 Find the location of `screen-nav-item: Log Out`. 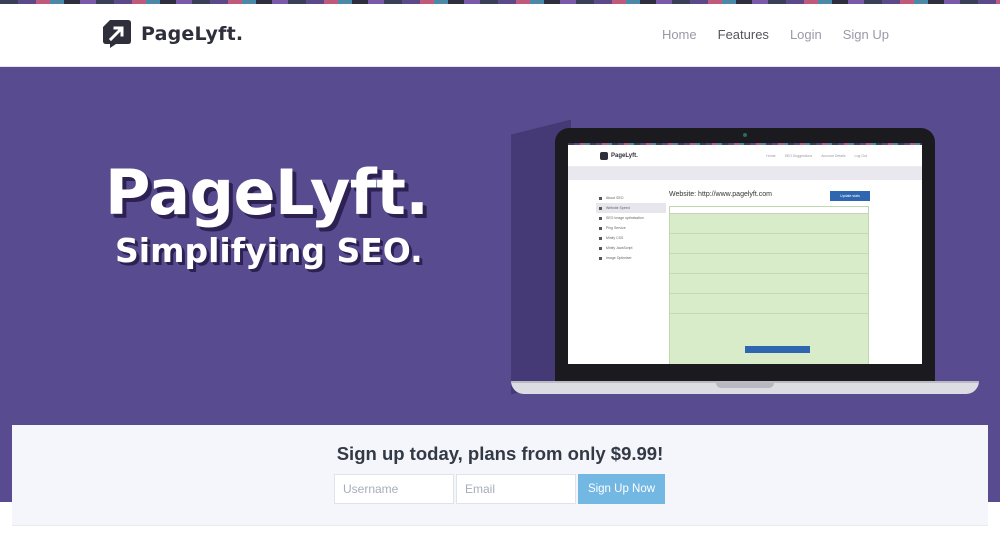

screen-nav-item: Log Out is located at coordinates (860, 156).